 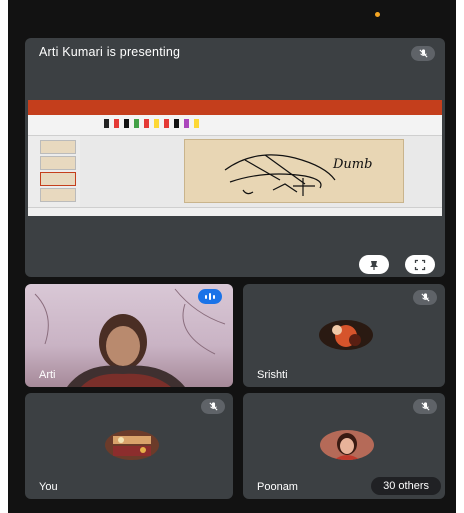 What do you see at coordinates (47, 375) in the screenshot?
I see `participant-name: Arti` at bounding box center [47, 375].